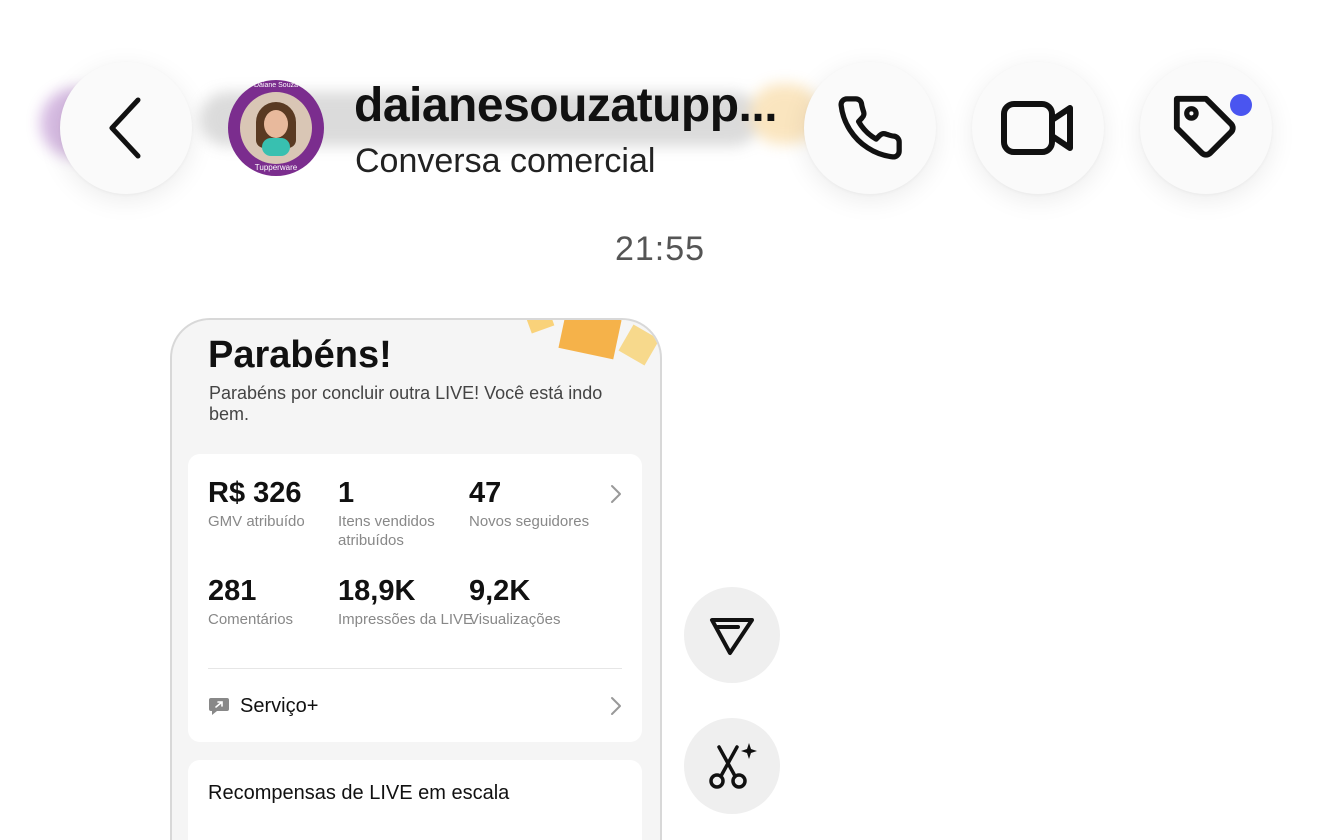 The width and height of the screenshot is (1320, 840). I want to click on stat-label: GMV atribuído, so click(256, 521).